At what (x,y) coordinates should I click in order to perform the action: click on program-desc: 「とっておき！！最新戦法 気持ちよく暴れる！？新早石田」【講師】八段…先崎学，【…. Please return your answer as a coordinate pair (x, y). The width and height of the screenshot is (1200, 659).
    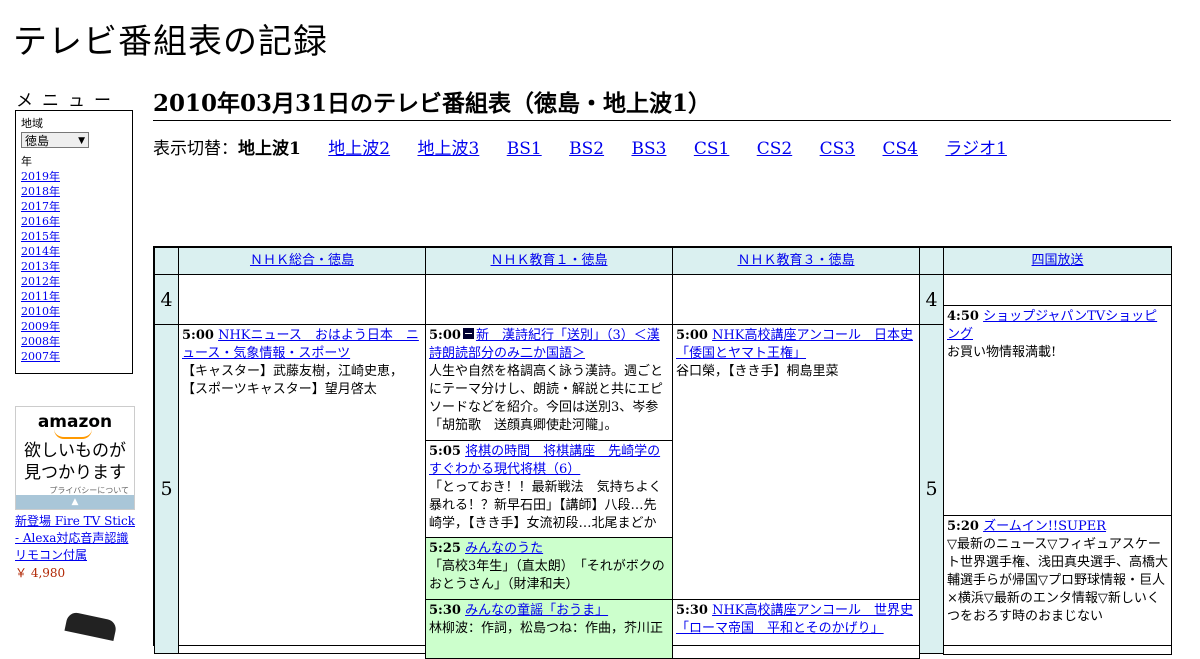
    Looking at the image, I should click on (545, 505).